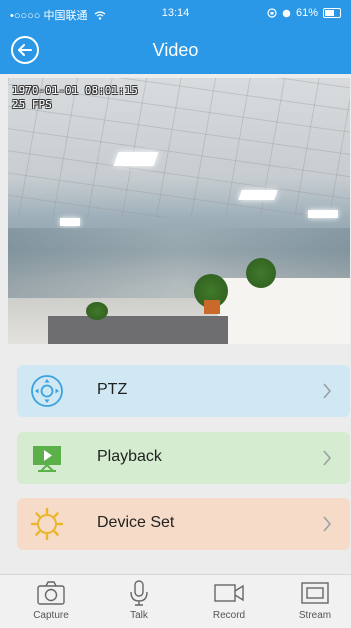 Image resolution: width=351 pixels, height=628 pixels. Describe the element at coordinates (139, 615) in the screenshot. I see `toolbar-label: Talk` at that location.